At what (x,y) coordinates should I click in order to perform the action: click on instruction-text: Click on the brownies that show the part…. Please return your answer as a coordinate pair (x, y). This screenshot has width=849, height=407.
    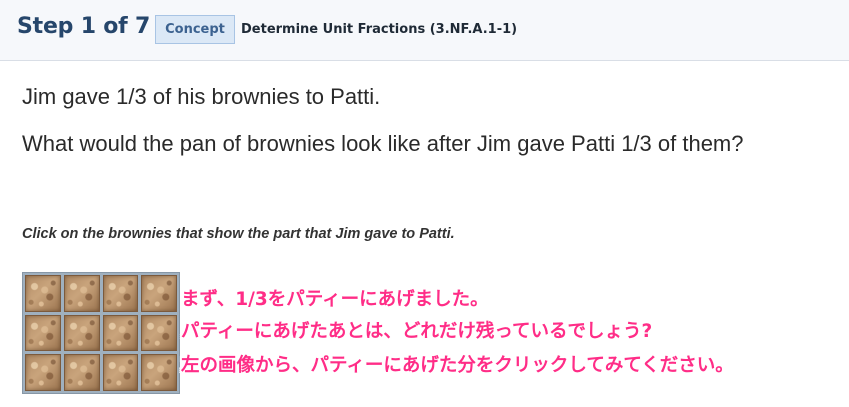
    Looking at the image, I should click on (238, 234).